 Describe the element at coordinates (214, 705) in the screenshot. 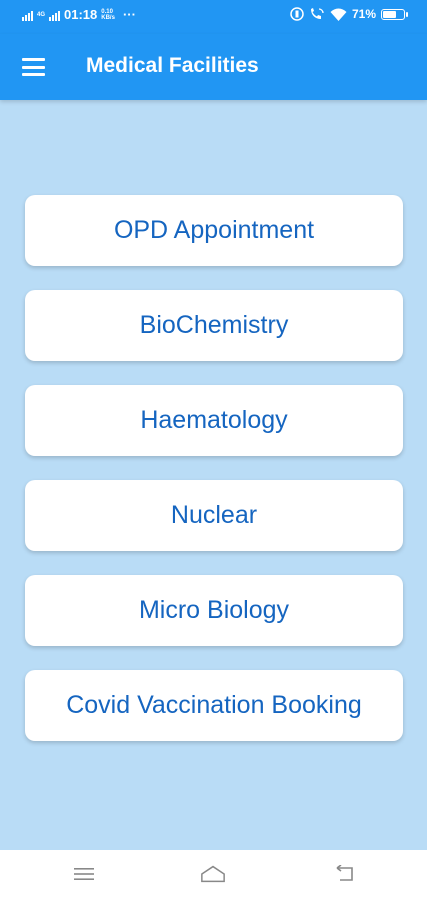

I see `covid-vaccination-booking-button: Covid Vaccination Booking` at that location.